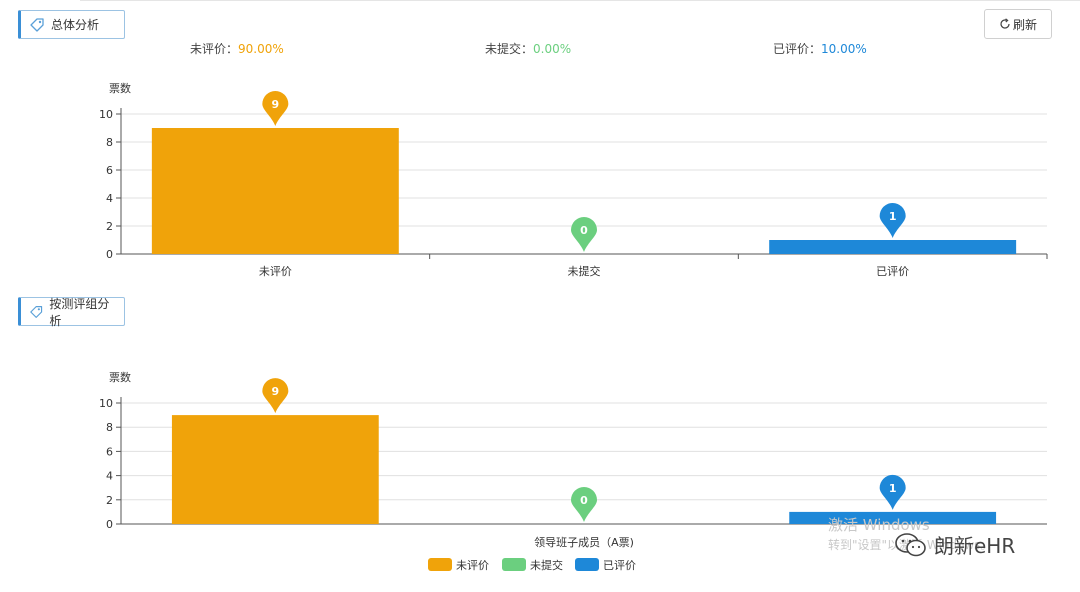  Describe the element at coordinates (797, 49) in the screenshot. I see `stat-label: 已评价：` at that location.